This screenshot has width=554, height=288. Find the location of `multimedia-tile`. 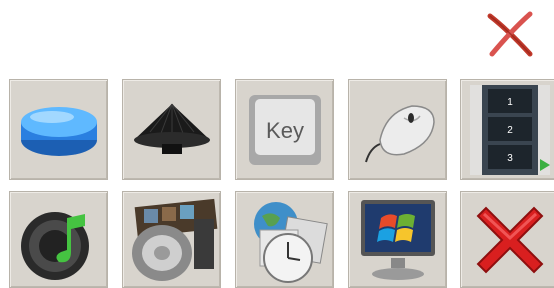

multimedia-tile is located at coordinates (171, 239).